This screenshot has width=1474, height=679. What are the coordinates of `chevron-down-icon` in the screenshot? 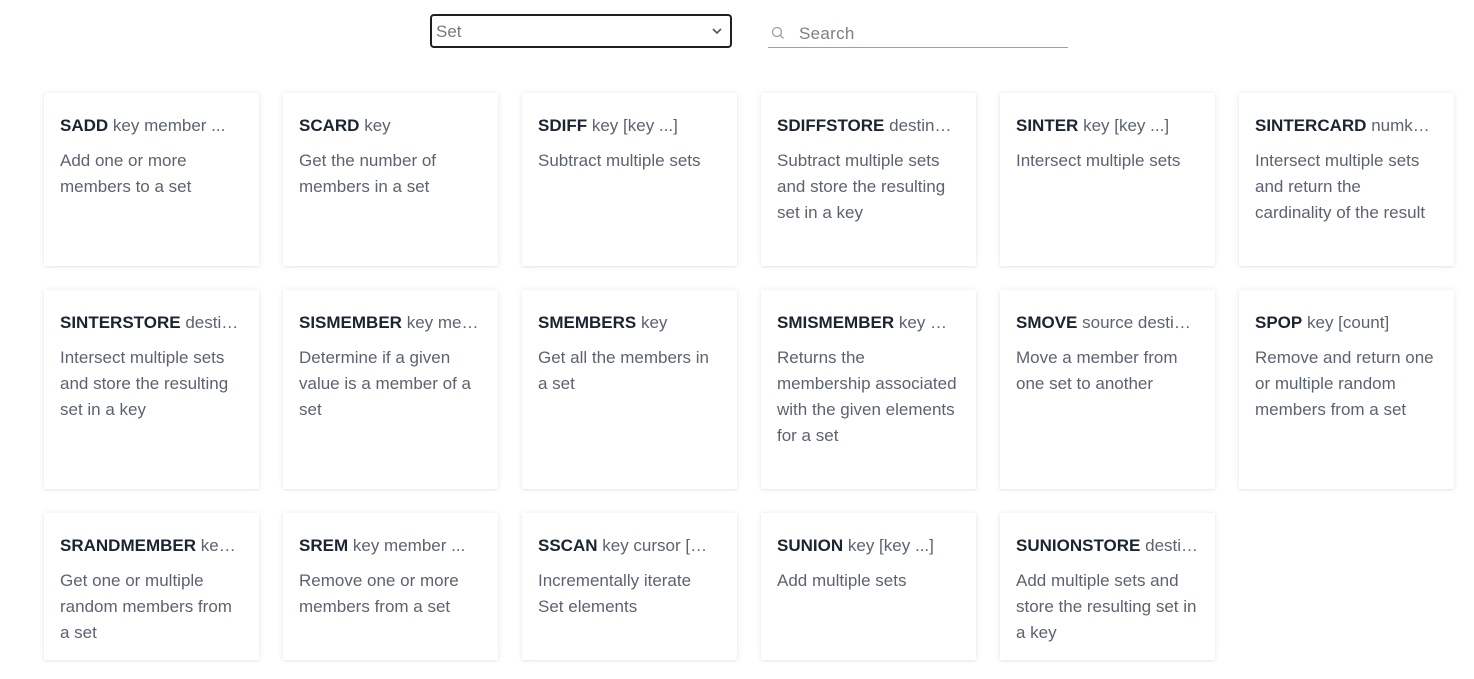 It's located at (717, 31).